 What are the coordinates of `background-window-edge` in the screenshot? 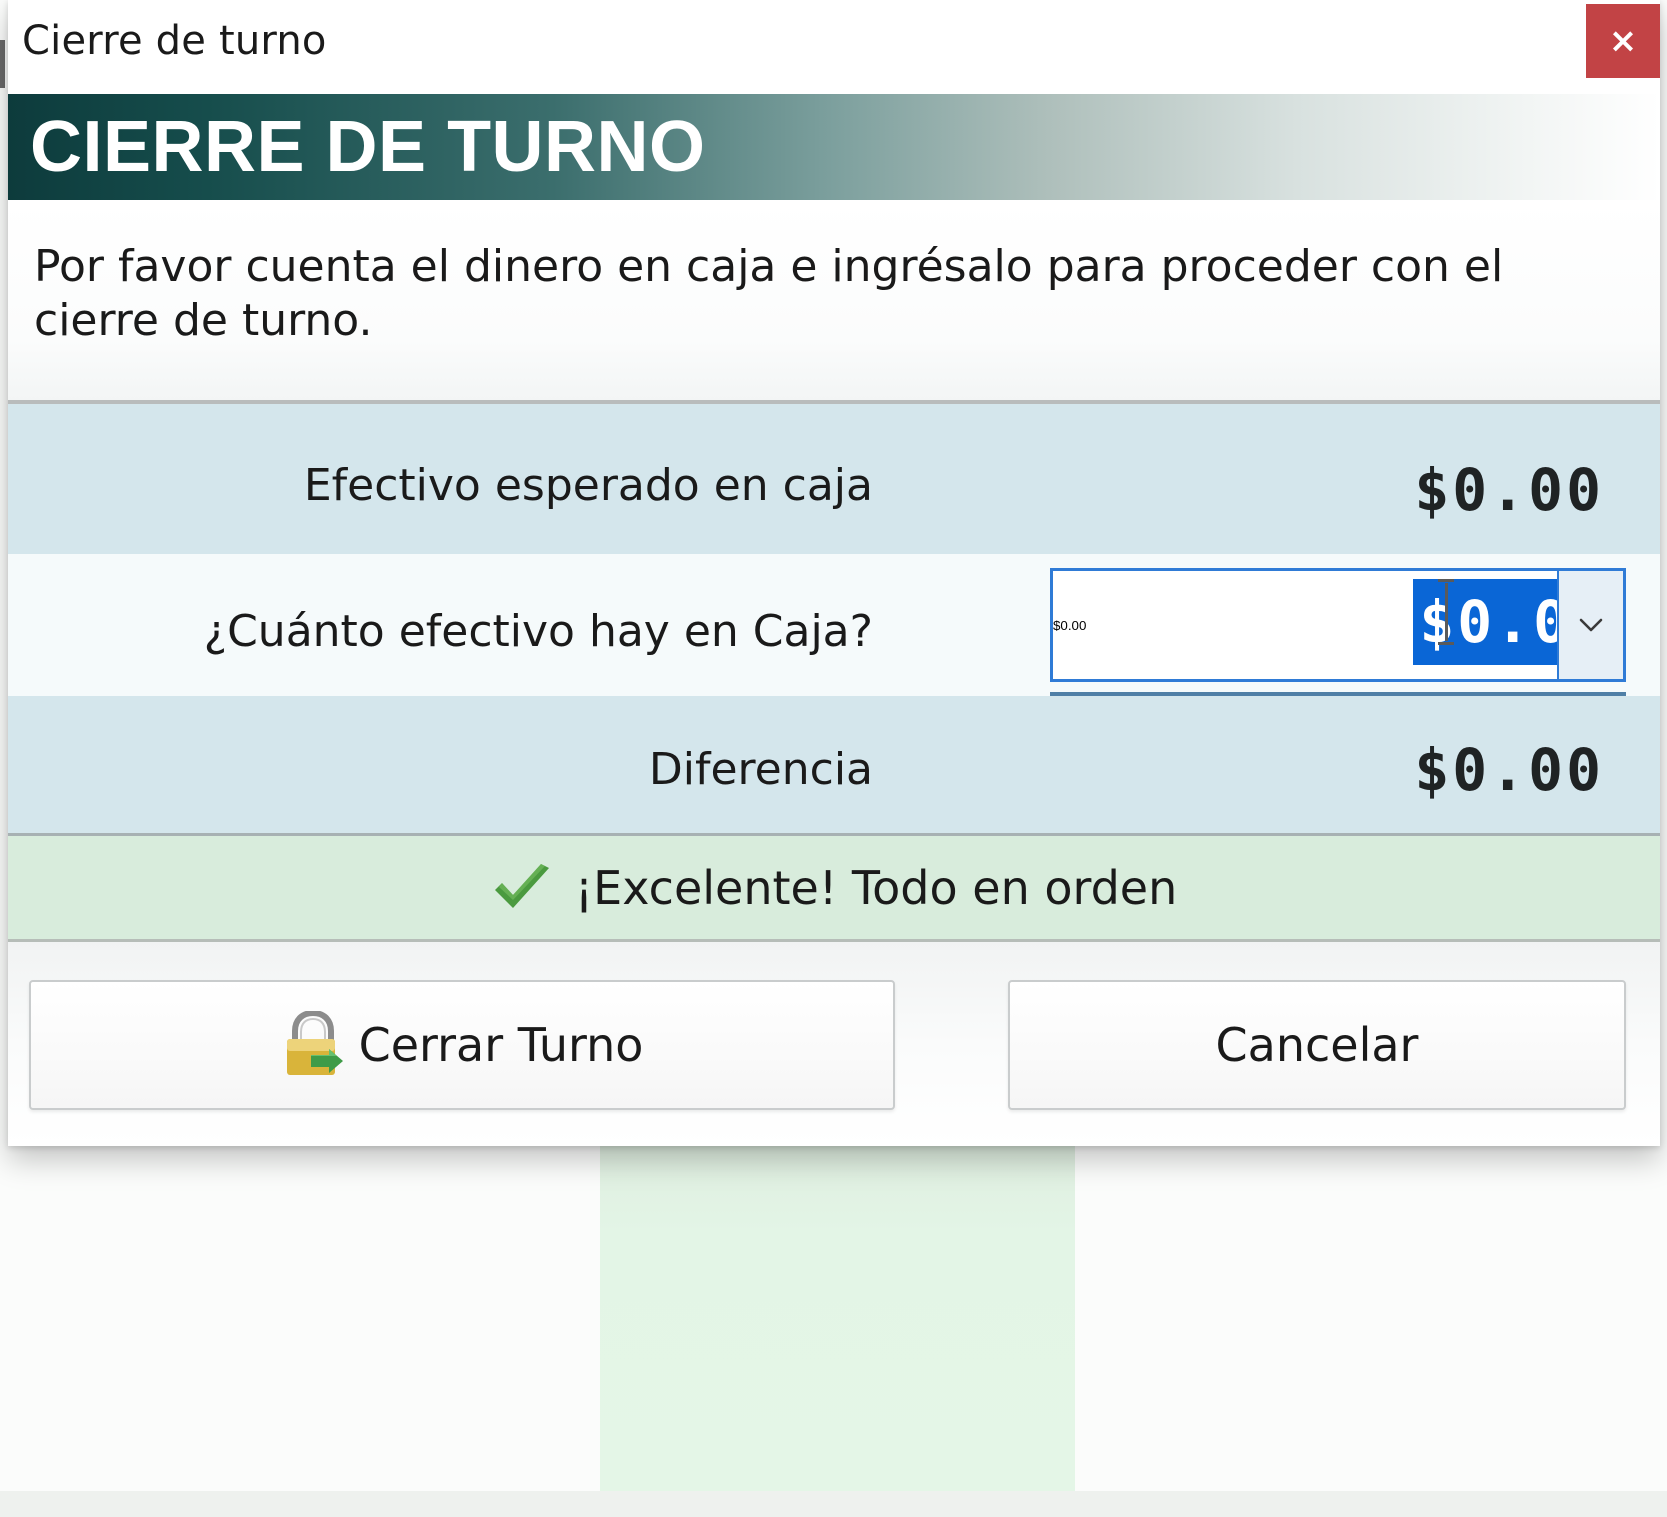 It's located at (2, 64).